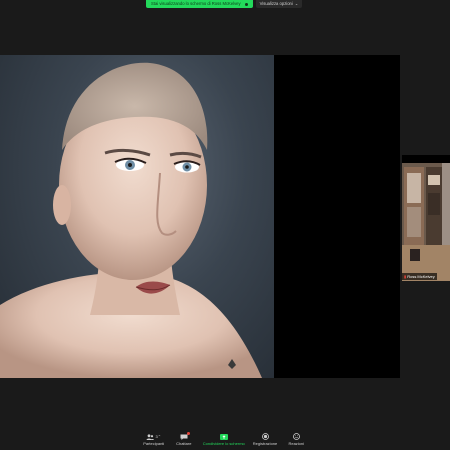 This screenshot has width=450, height=450. I want to click on share-screen-label: Condividere lo schermo, so click(223, 443).